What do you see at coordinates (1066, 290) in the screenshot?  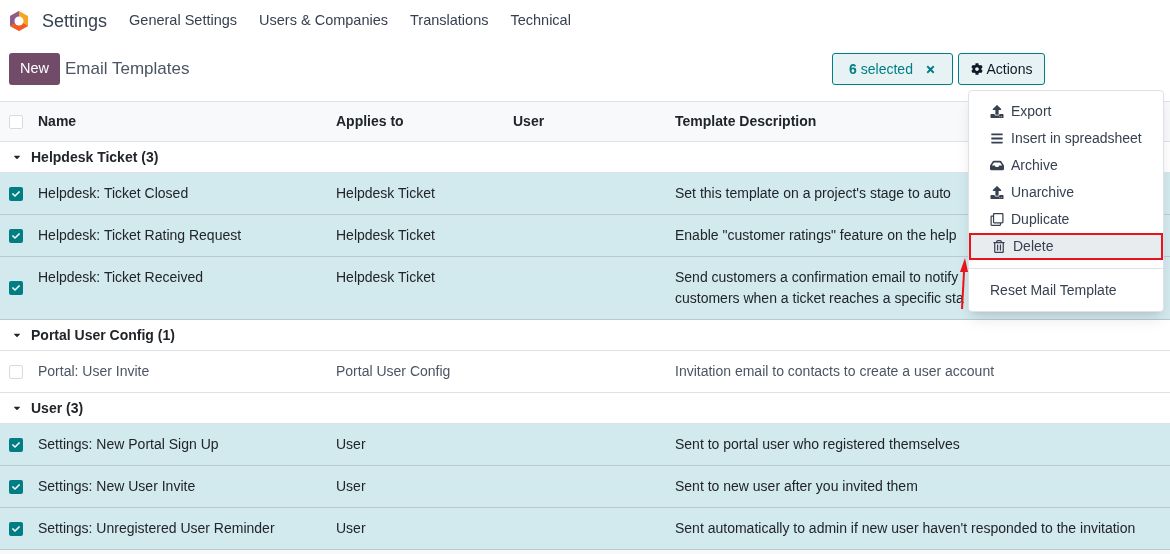 I see `menu-item: Reset Mail Template` at bounding box center [1066, 290].